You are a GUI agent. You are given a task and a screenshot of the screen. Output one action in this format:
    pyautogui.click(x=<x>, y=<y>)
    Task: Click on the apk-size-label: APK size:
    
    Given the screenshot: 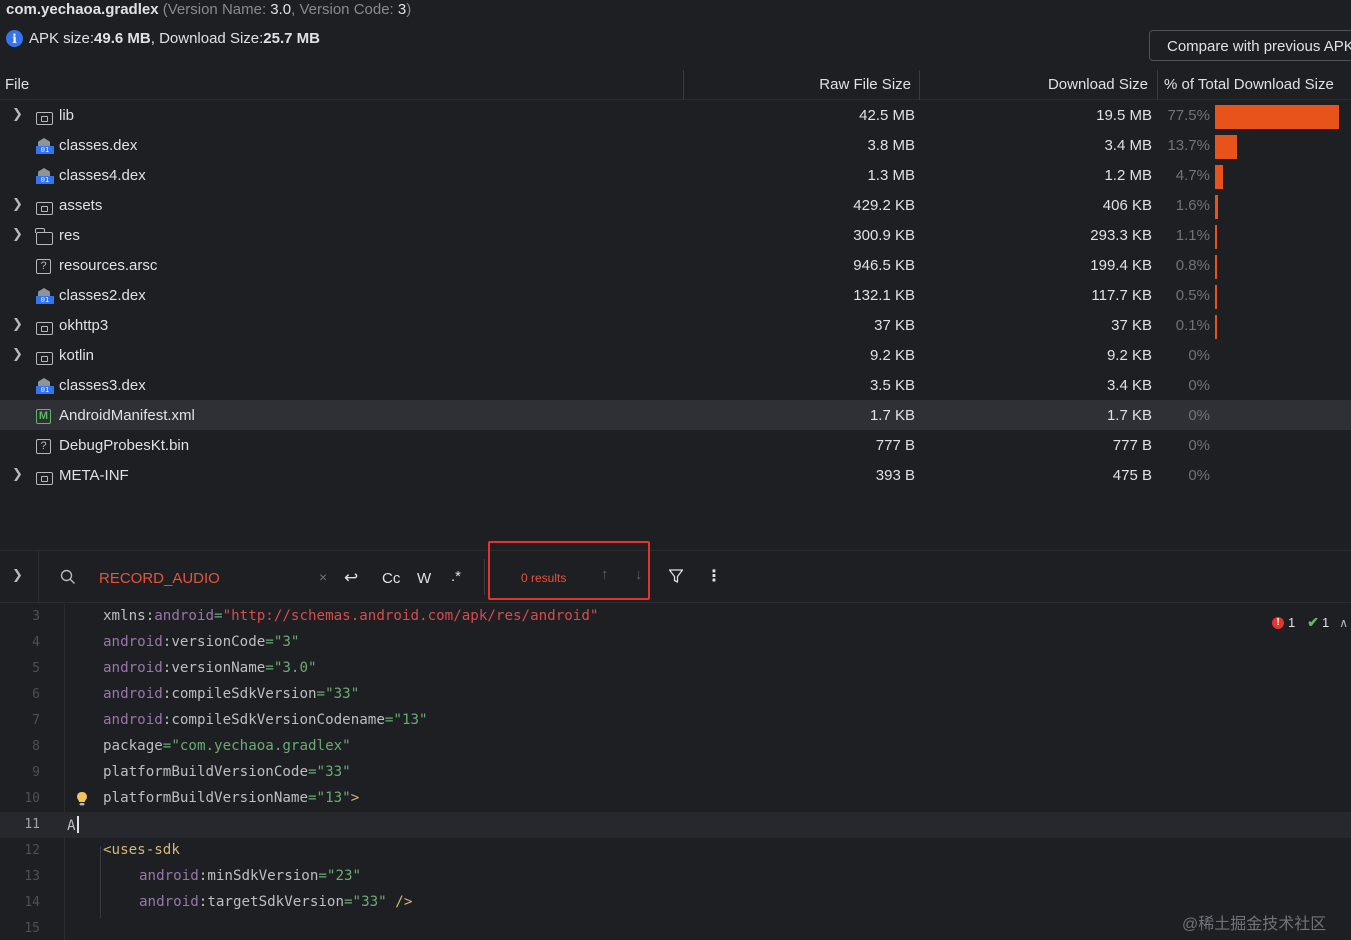 What is the action you would take?
    pyautogui.click(x=62, y=38)
    